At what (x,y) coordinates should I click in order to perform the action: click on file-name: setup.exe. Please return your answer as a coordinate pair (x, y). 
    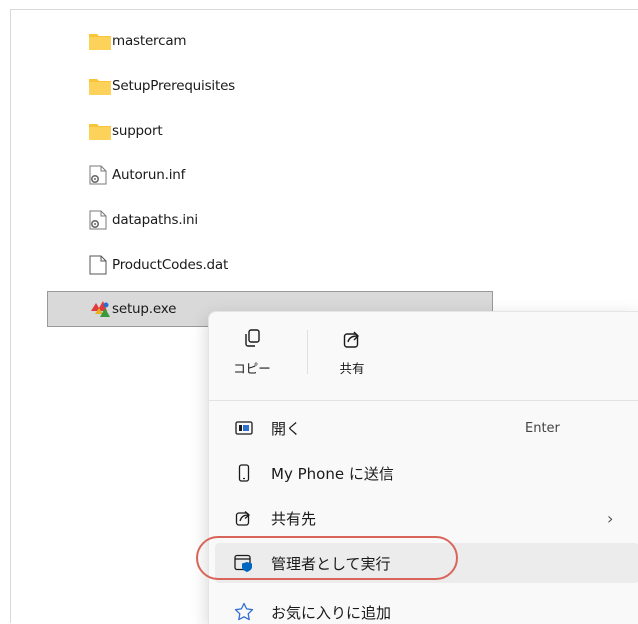
    Looking at the image, I should click on (144, 309).